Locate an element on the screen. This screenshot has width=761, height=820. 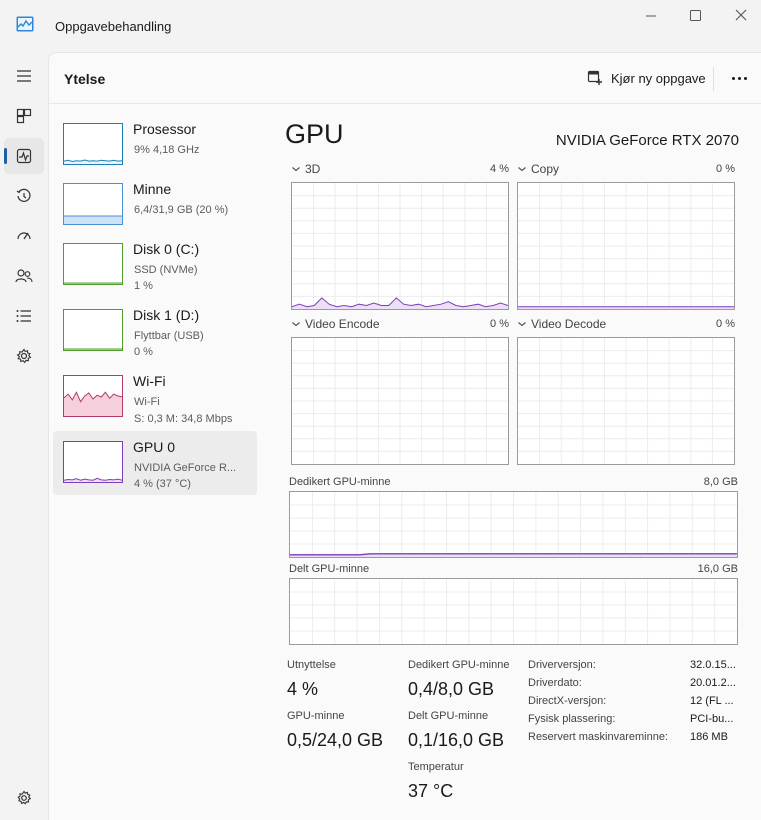
gpu-model: NVIDIA GeForce RTX 2070 is located at coordinates (647, 140).